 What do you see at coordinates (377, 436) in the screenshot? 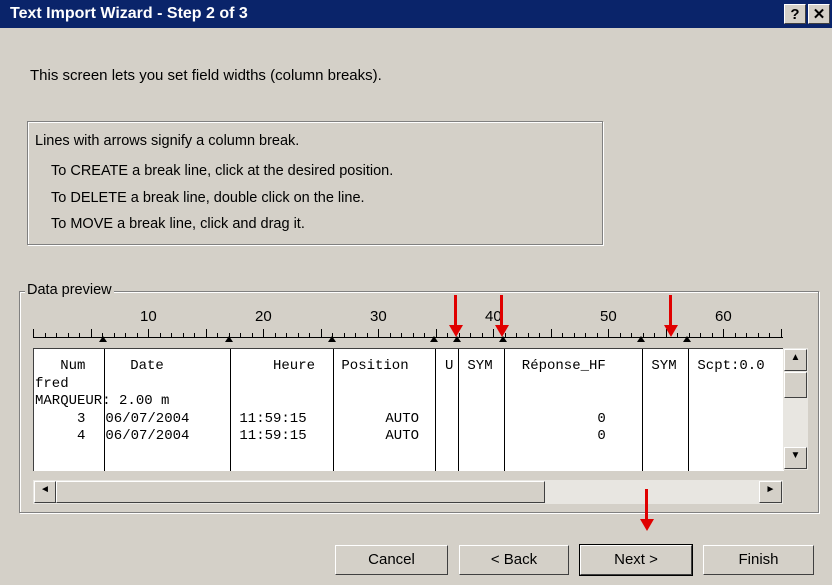
I see `preview-cell: AUTO` at bounding box center [377, 436].